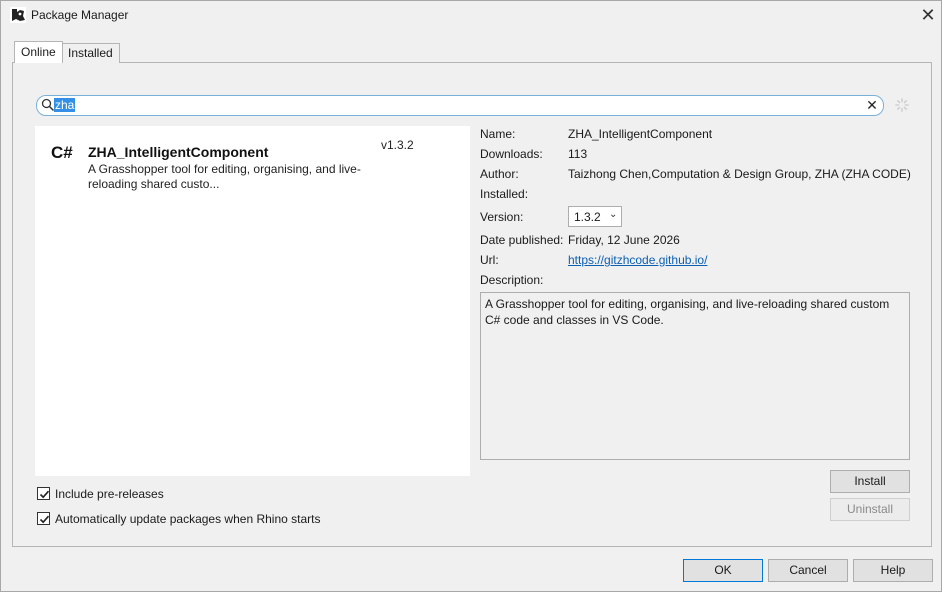 The width and height of the screenshot is (942, 592). What do you see at coordinates (522, 240) in the screenshot?
I see `date-published-label: Date published:` at bounding box center [522, 240].